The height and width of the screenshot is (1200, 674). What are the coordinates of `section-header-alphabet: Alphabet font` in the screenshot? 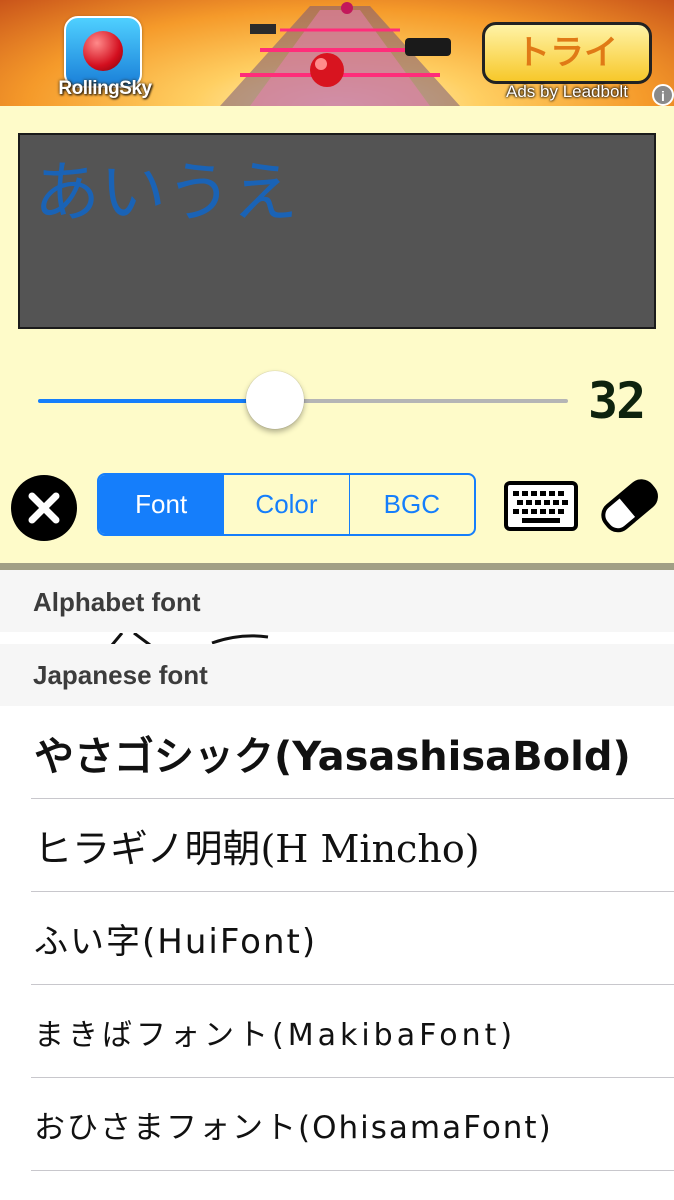 It's located at (337, 602).